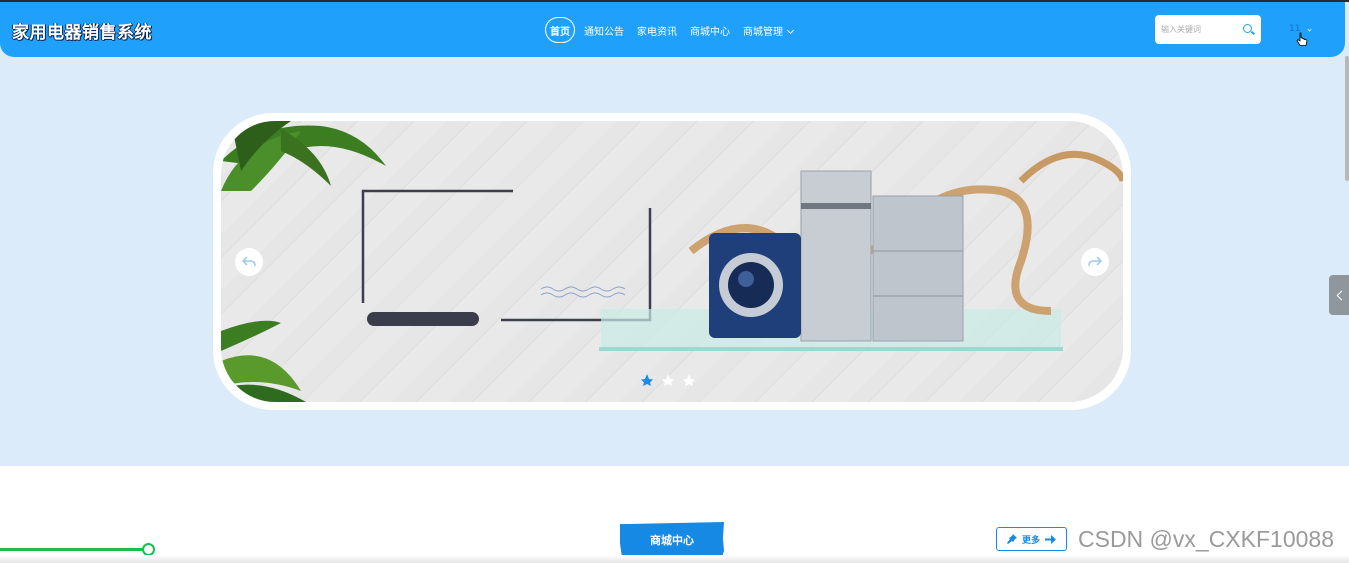 Image resolution: width=1349 pixels, height=563 pixels. What do you see at coordinates (657, 30) in the screenshot?
I see `nav-item-news: 家电资讯` at bounding box center [657, 30].